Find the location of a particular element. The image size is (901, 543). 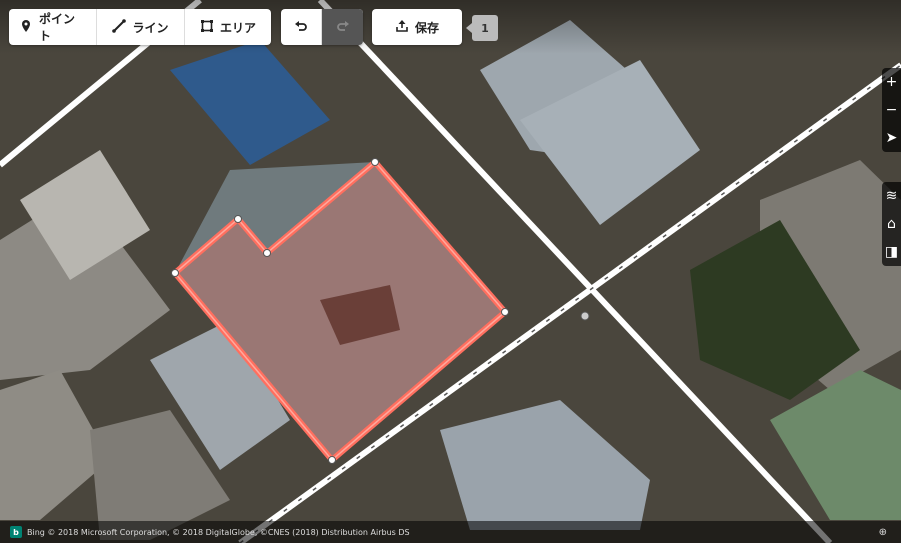

add-area-button: エリア is located at coordinates (228, 27).